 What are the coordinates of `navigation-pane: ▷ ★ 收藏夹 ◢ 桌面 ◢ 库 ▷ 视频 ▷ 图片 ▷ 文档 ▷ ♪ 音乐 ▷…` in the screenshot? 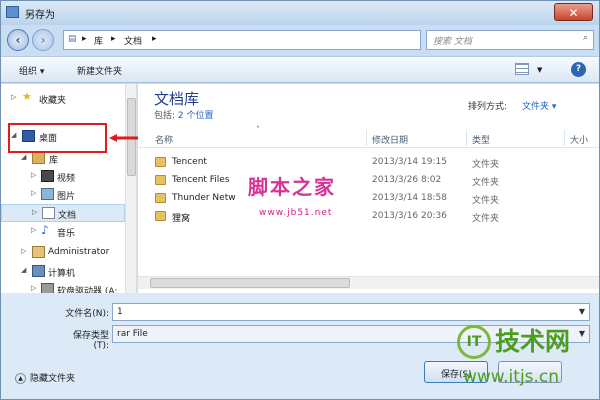 It's located at (69, 188).